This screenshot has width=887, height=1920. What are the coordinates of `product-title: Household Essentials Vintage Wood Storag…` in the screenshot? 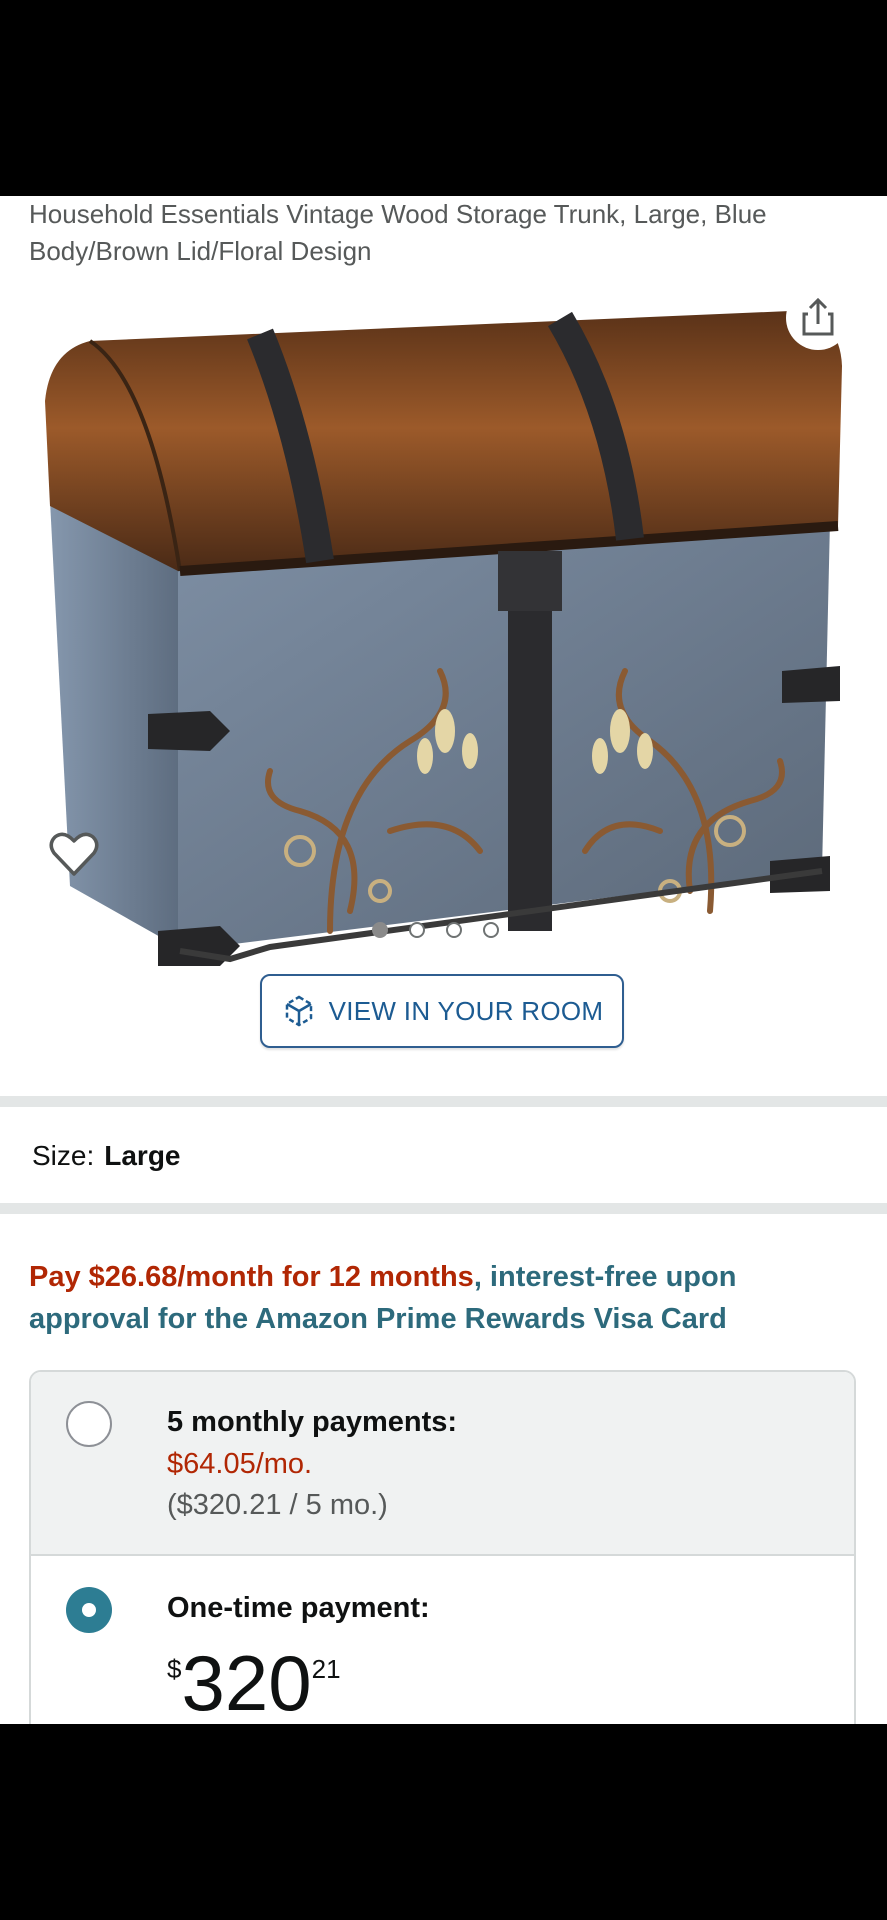 It's located at (398, 232).